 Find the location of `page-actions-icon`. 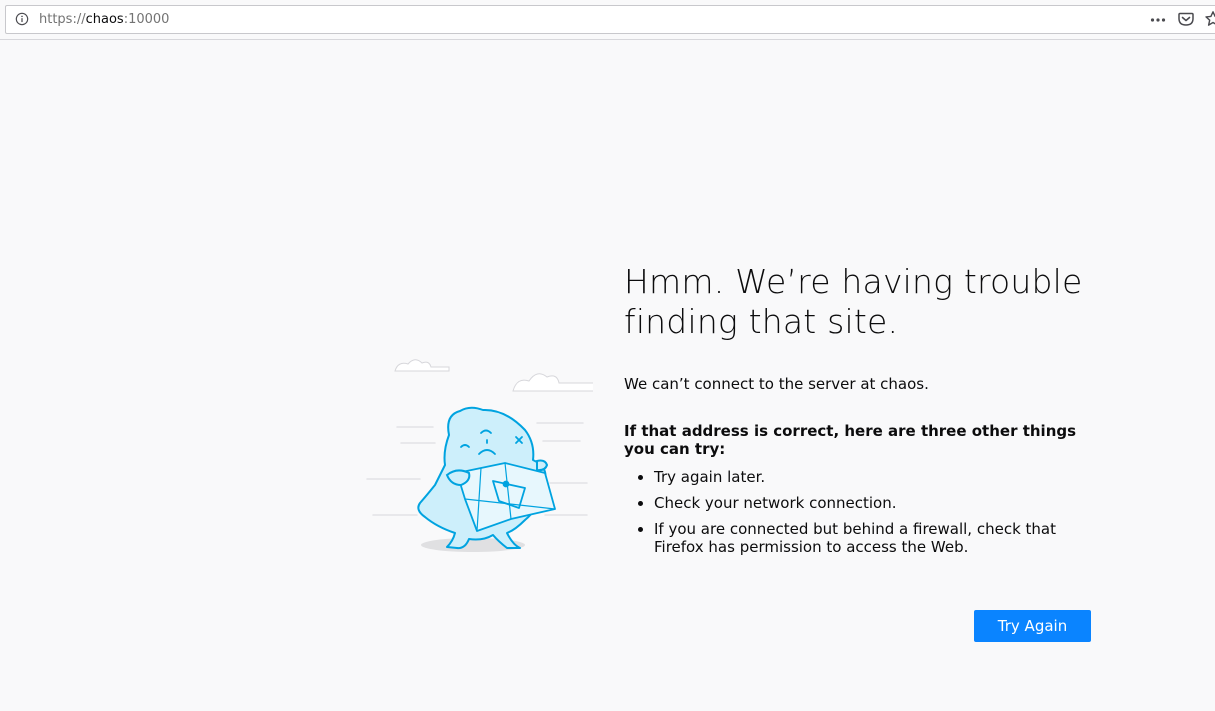

page-actions-icon is located at coordinates (1158, 20).